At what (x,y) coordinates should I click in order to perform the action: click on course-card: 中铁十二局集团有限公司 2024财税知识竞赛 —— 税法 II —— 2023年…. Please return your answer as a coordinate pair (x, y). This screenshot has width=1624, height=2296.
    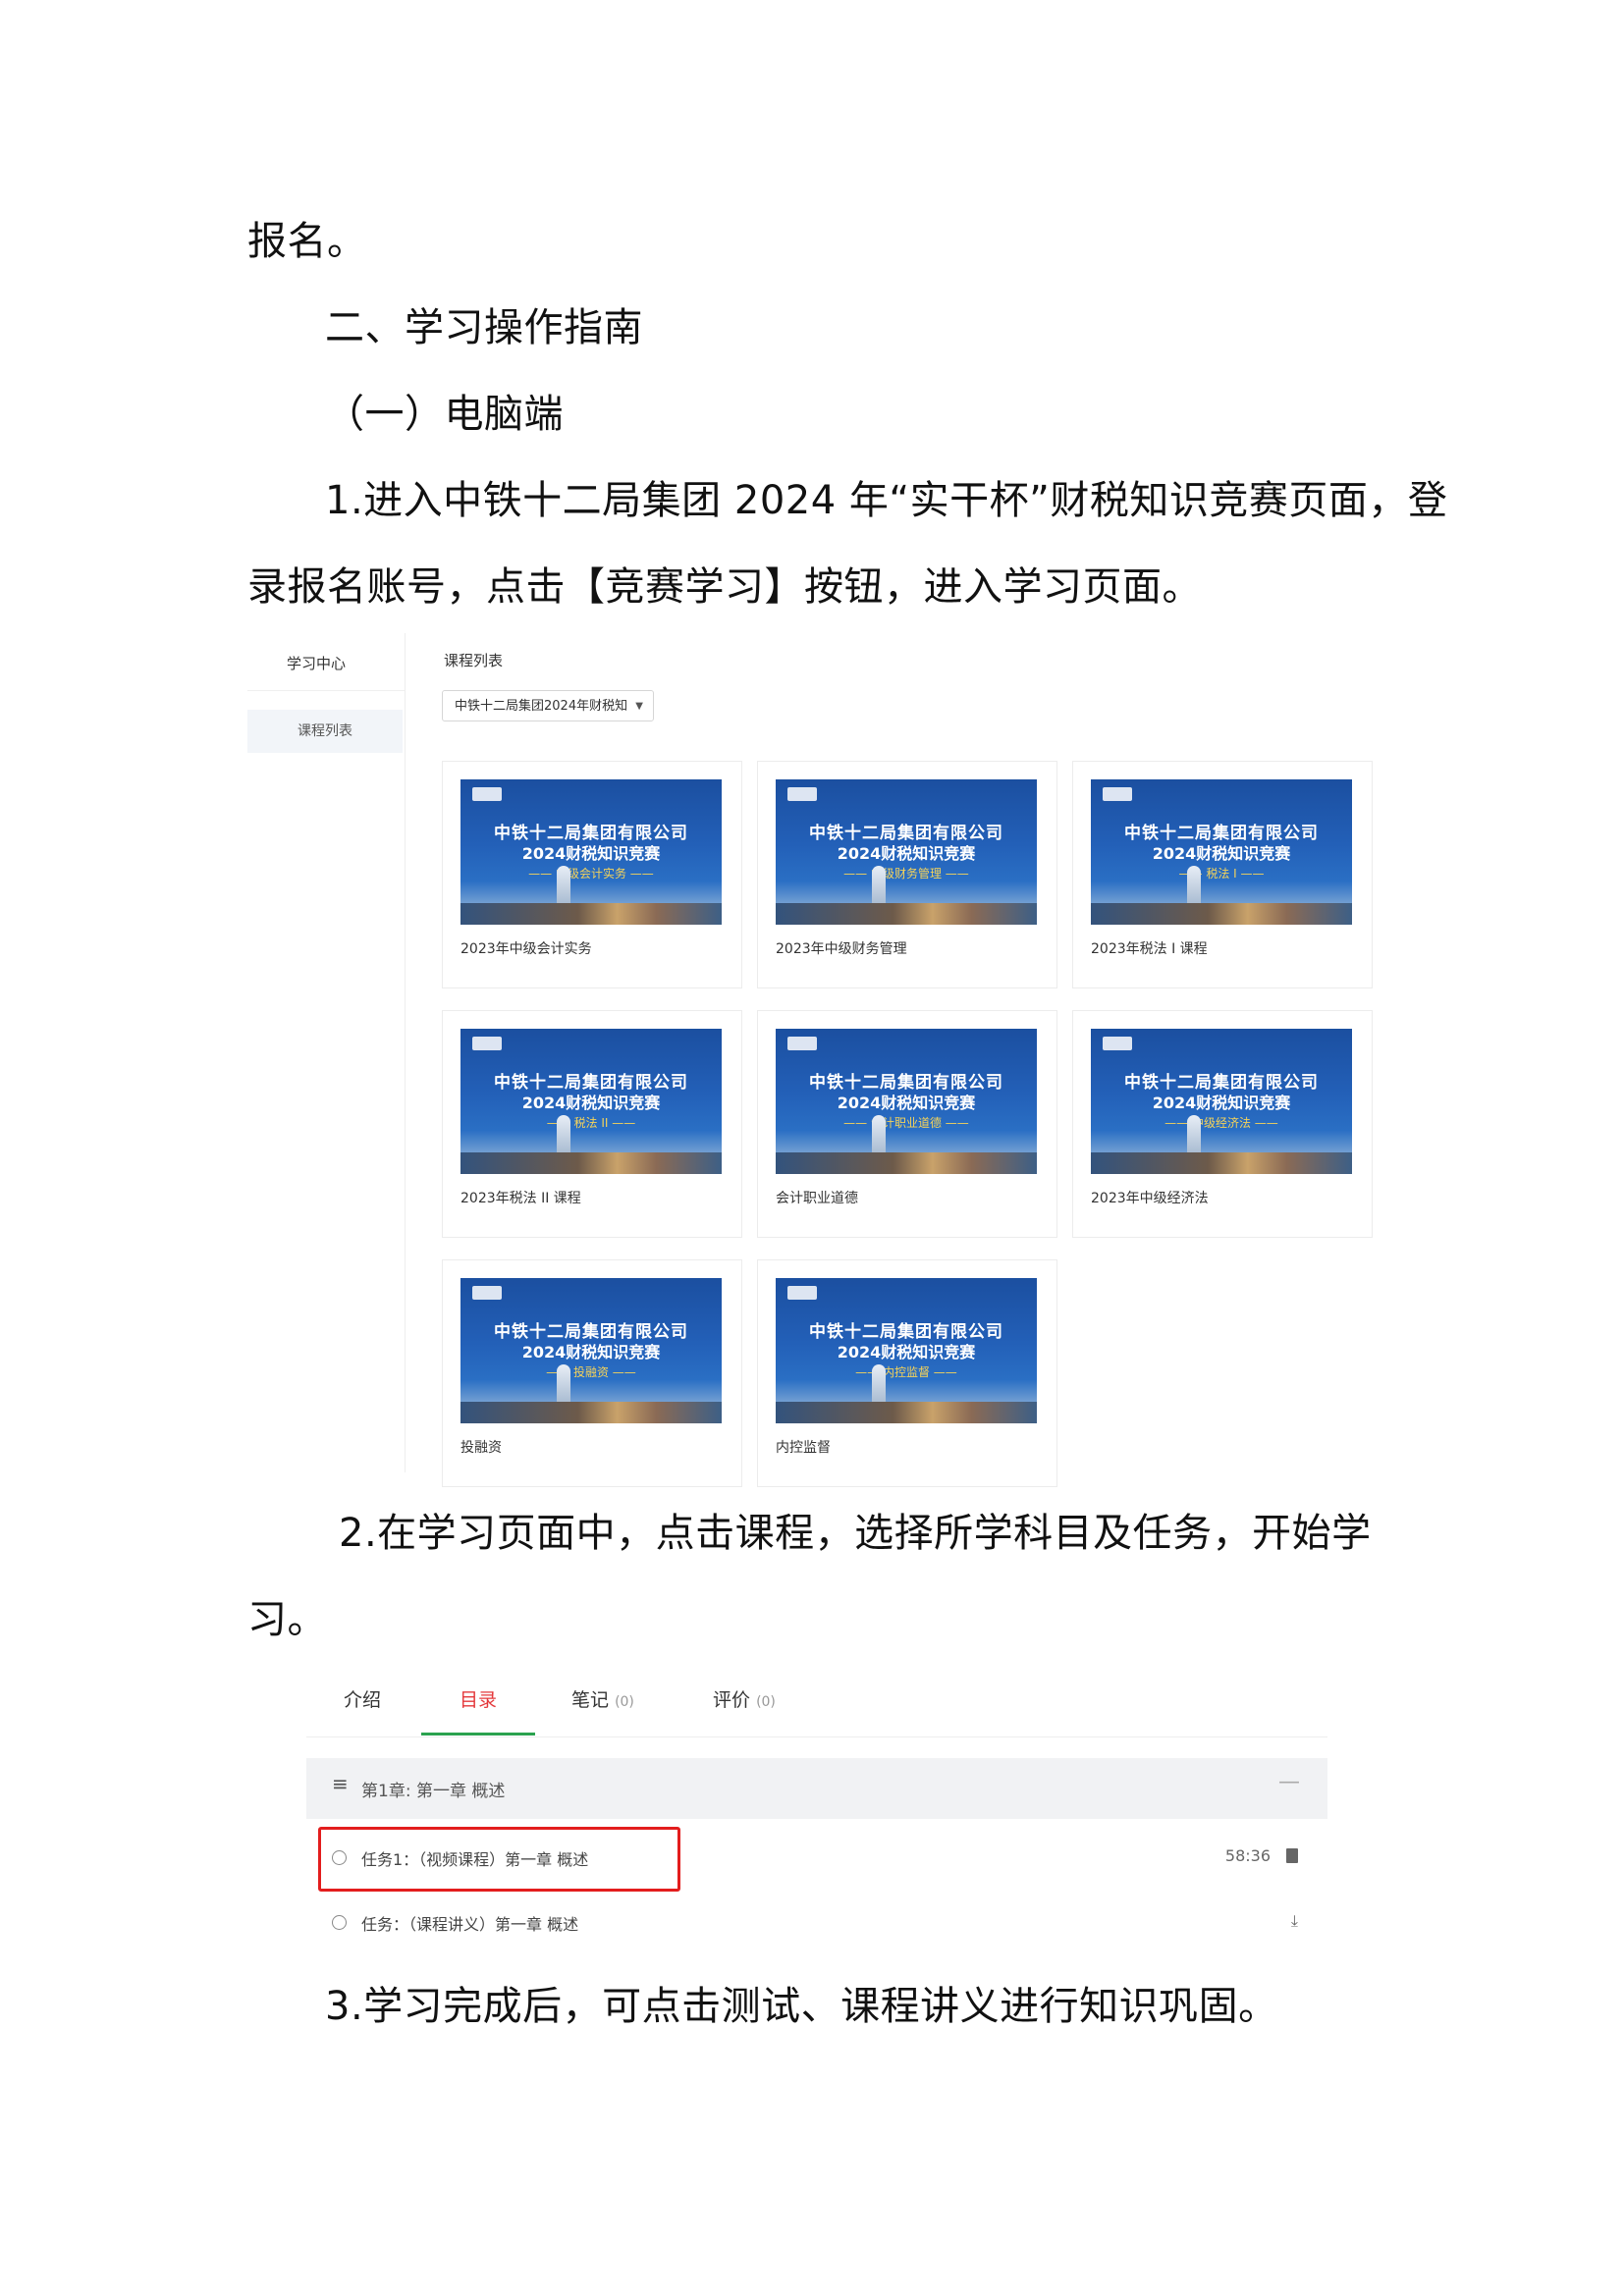
    Looking at the image, I should click on (592, 1124).